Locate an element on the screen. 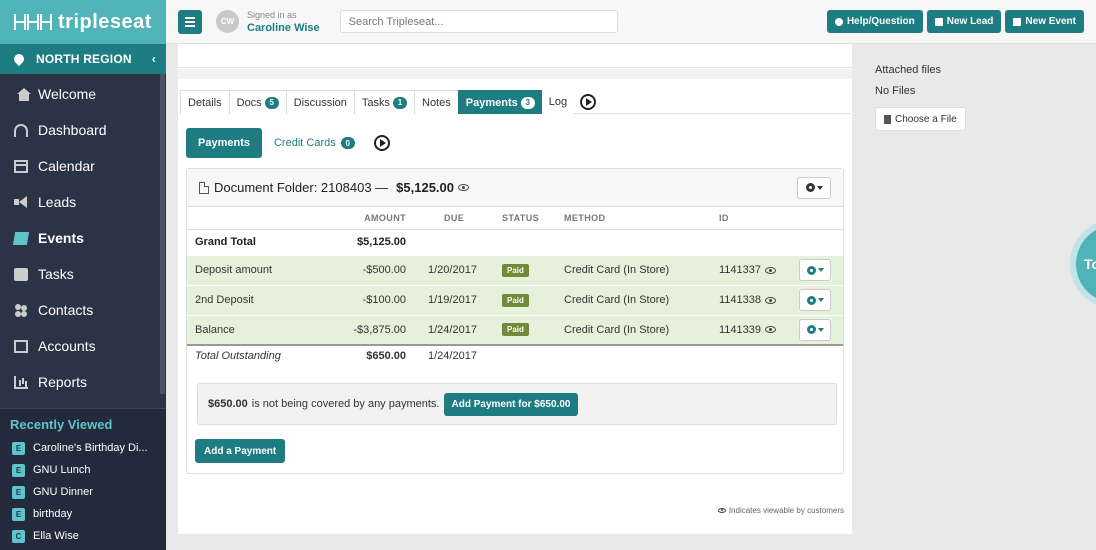 Image resolution: width=1096 pixels, height=550 pixels. count-badge: 3 is located at coordinates (527, 102).